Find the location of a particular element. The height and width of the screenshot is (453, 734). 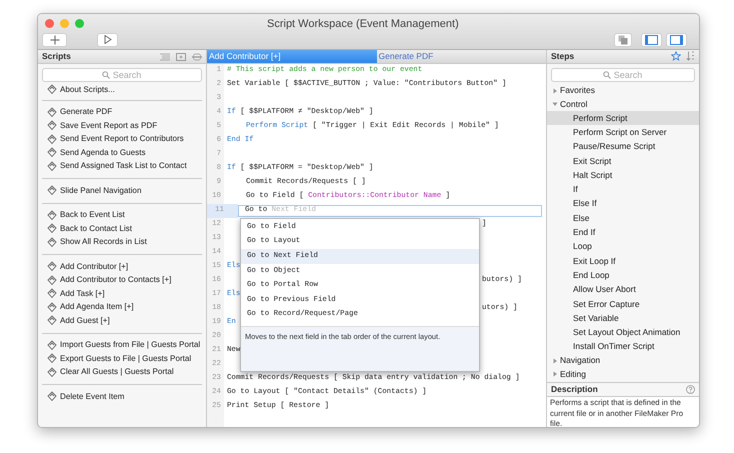

step-item: Perform Script is located at coordinates (623, 118).